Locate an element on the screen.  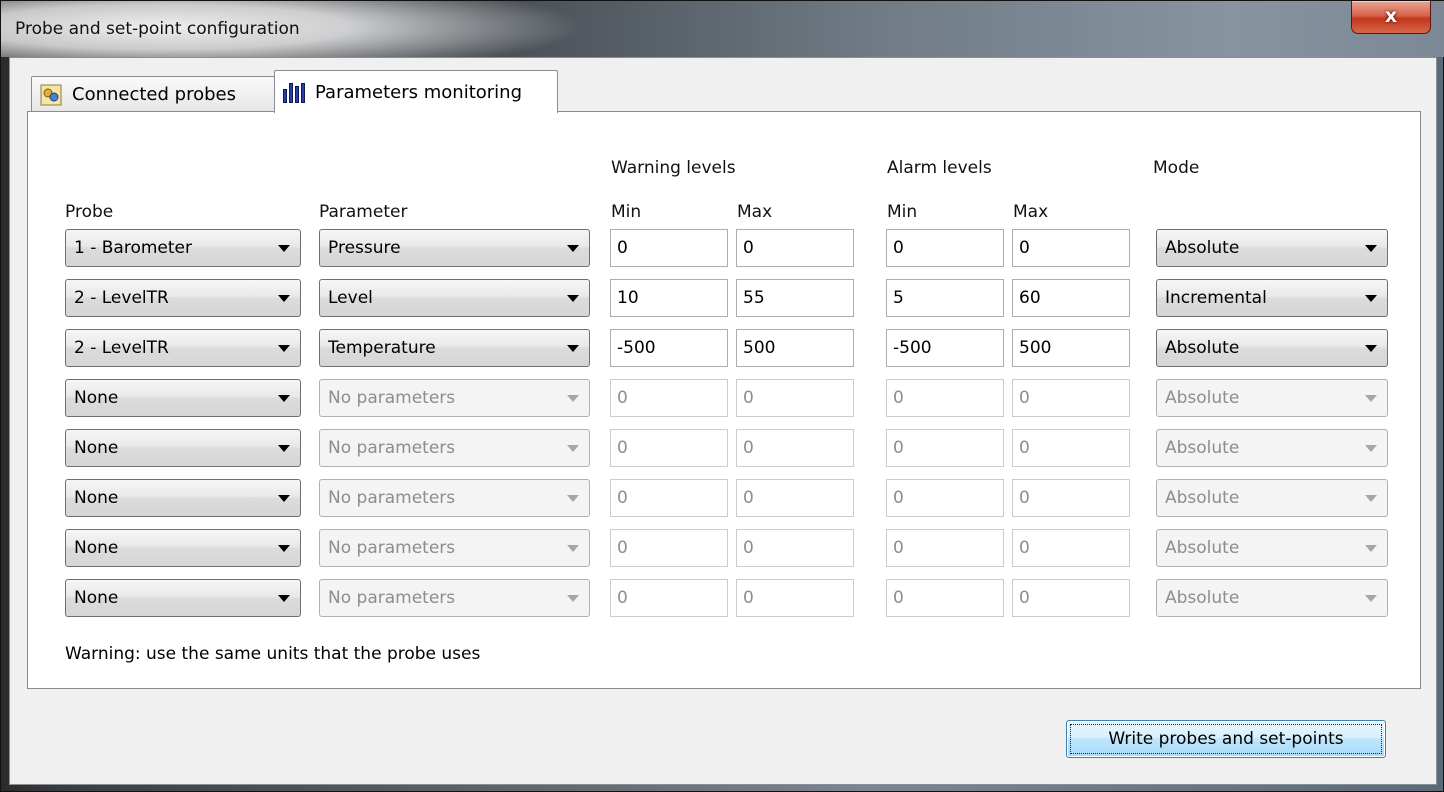
warning-levels-header: Warning levels is located at coordinates (673, 168).